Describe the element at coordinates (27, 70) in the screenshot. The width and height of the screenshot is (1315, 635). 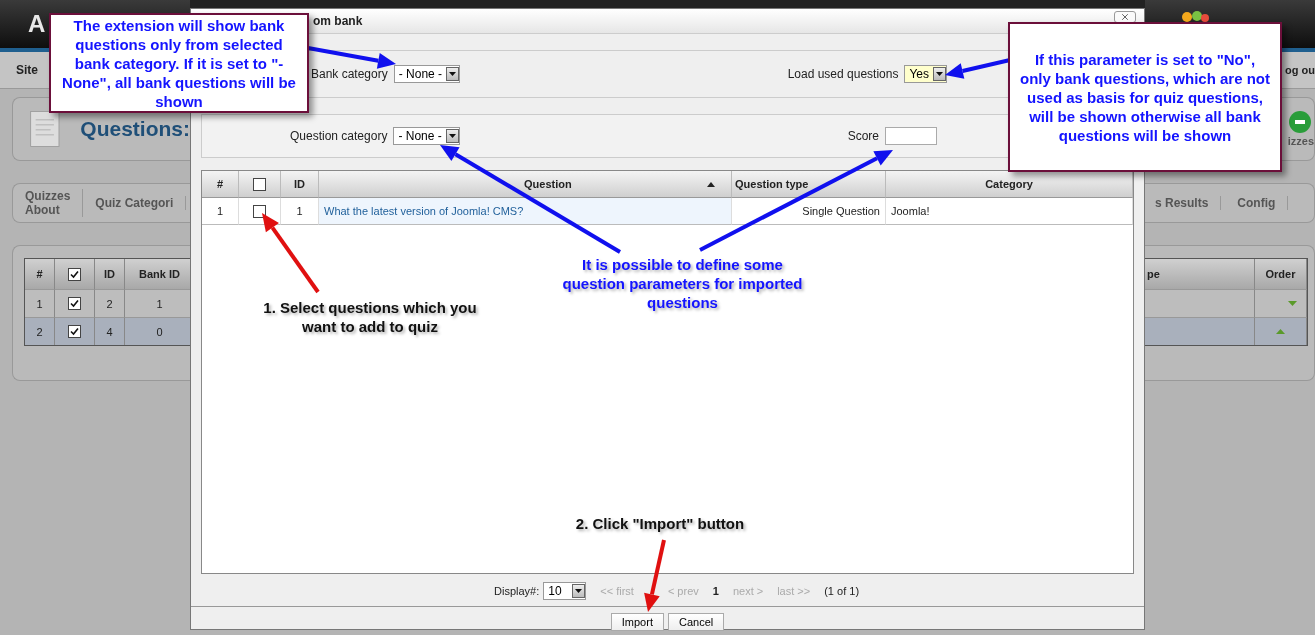
I see `menu-item: Site` at that location.